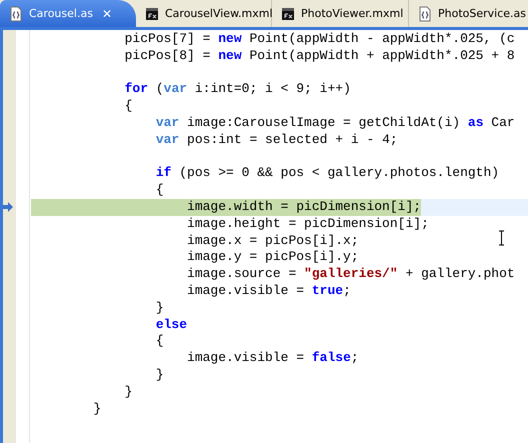 The image size is (528, 443). I want to click on code-line: else, so click(171, 325).